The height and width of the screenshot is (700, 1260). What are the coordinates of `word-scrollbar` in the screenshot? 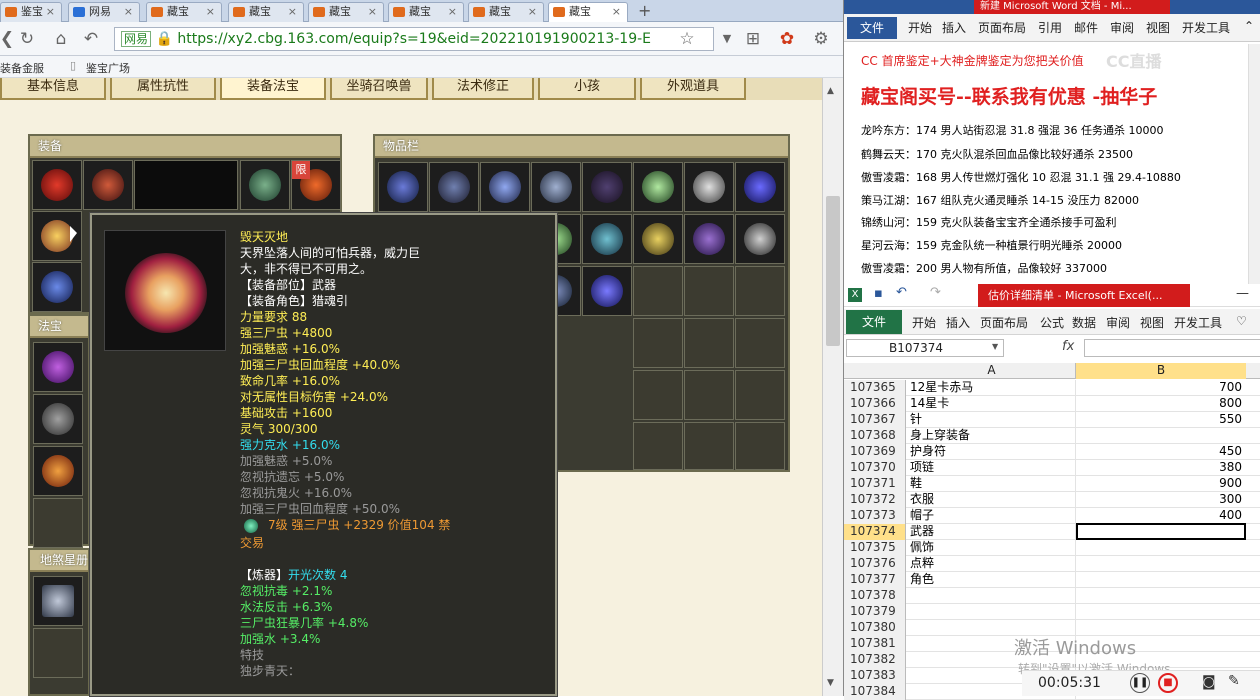 It's located at (1254, 164).